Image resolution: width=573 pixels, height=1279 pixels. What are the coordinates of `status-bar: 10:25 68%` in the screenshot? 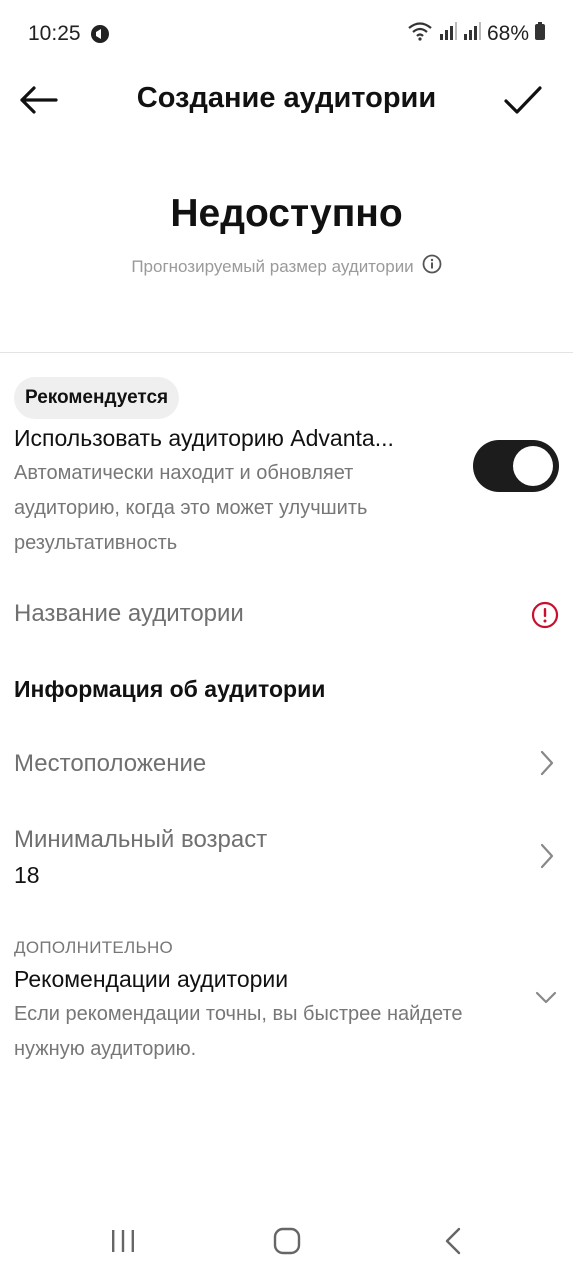 It's located at (286, 35).